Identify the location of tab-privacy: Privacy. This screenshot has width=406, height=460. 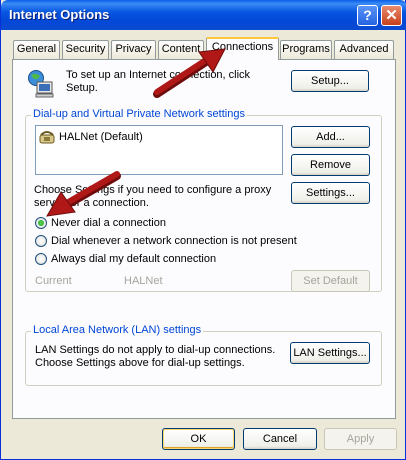
(133, 49).